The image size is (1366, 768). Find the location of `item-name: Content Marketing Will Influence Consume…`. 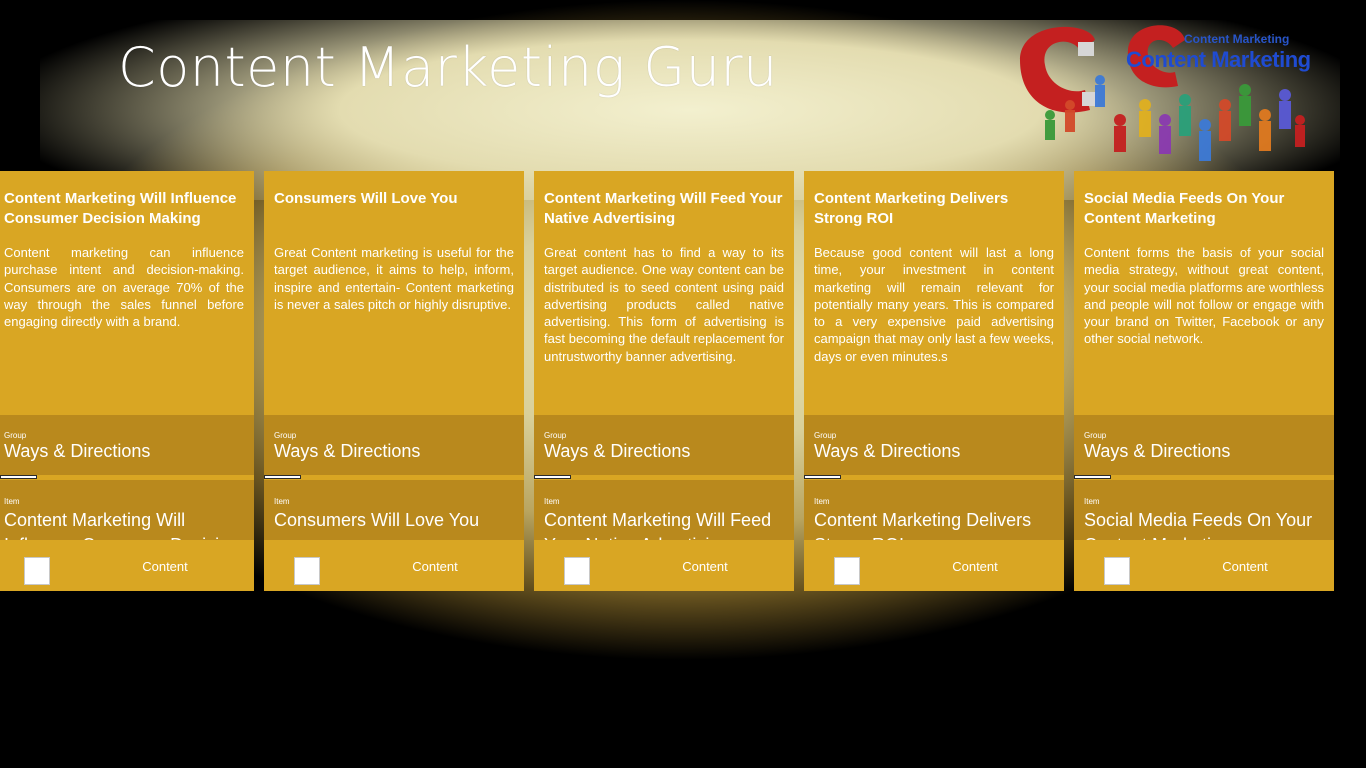

item-name: Content Marketing Will Influence Consume… is located at coordinates (121, 525).